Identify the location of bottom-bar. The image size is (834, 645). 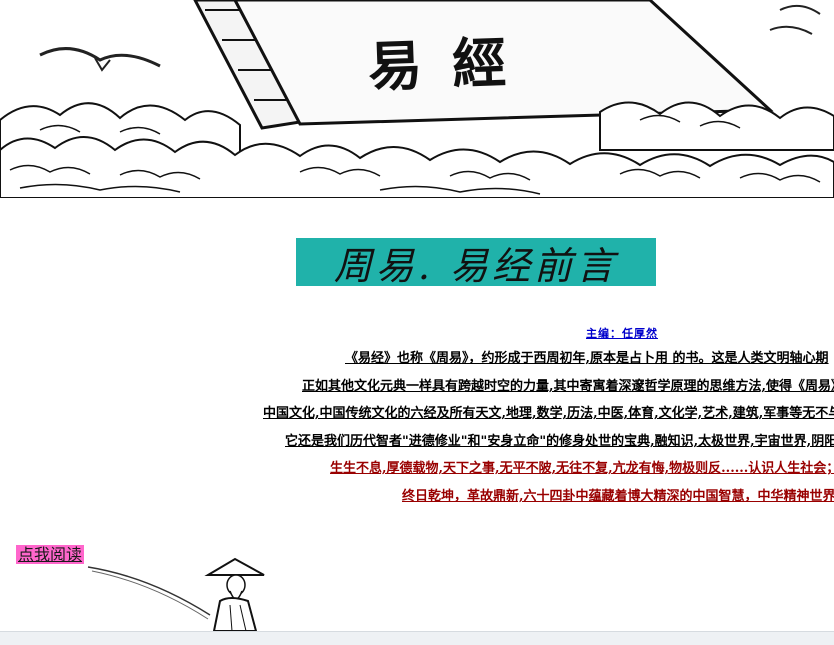
(417, 638).